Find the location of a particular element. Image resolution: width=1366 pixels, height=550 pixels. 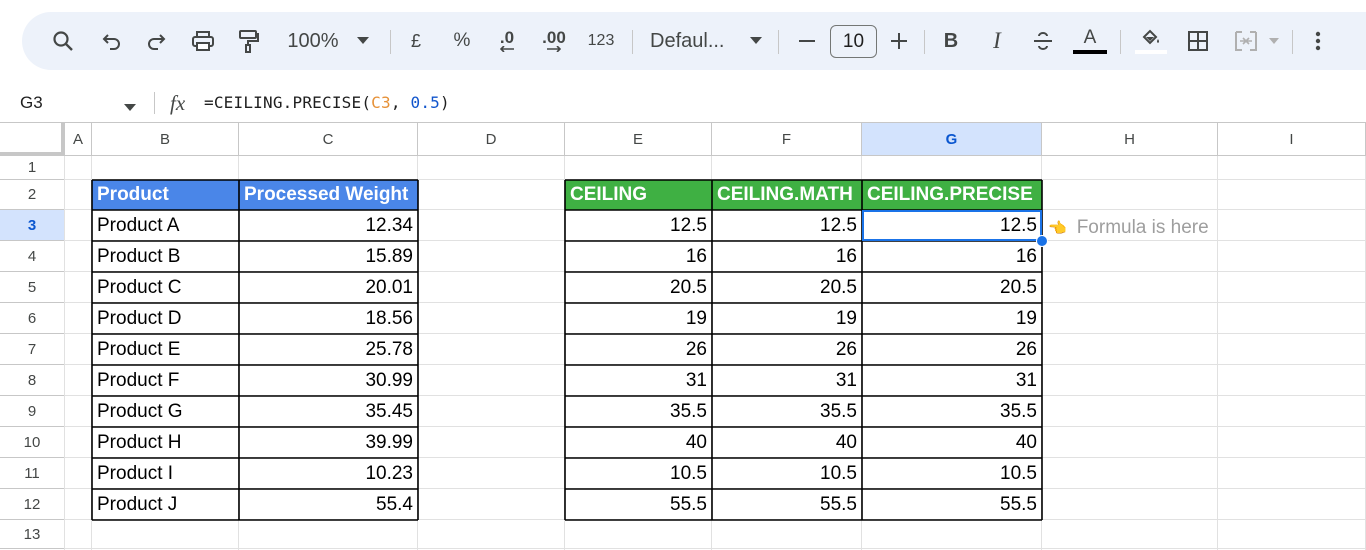

formula-note: 👈 Formula is here is located at coordinates (1128, 228).